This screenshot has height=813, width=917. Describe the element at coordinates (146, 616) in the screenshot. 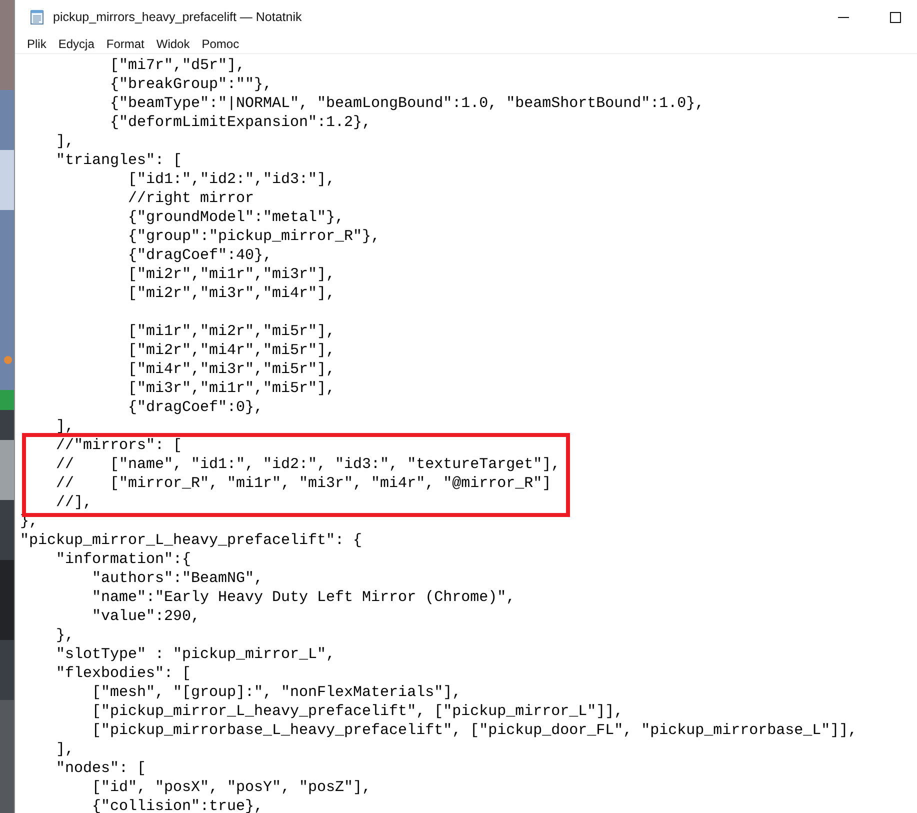

I see `code-line: "value":290,` at that location.